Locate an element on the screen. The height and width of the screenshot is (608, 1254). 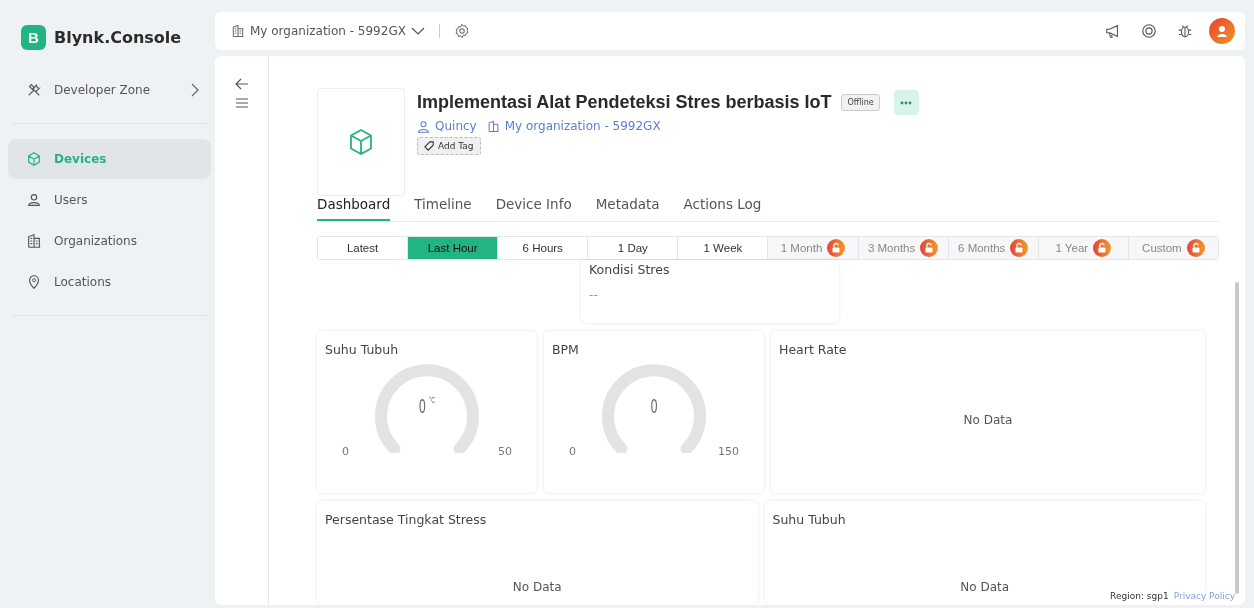
megaphone-icon is located at coordinates (1113, 31).